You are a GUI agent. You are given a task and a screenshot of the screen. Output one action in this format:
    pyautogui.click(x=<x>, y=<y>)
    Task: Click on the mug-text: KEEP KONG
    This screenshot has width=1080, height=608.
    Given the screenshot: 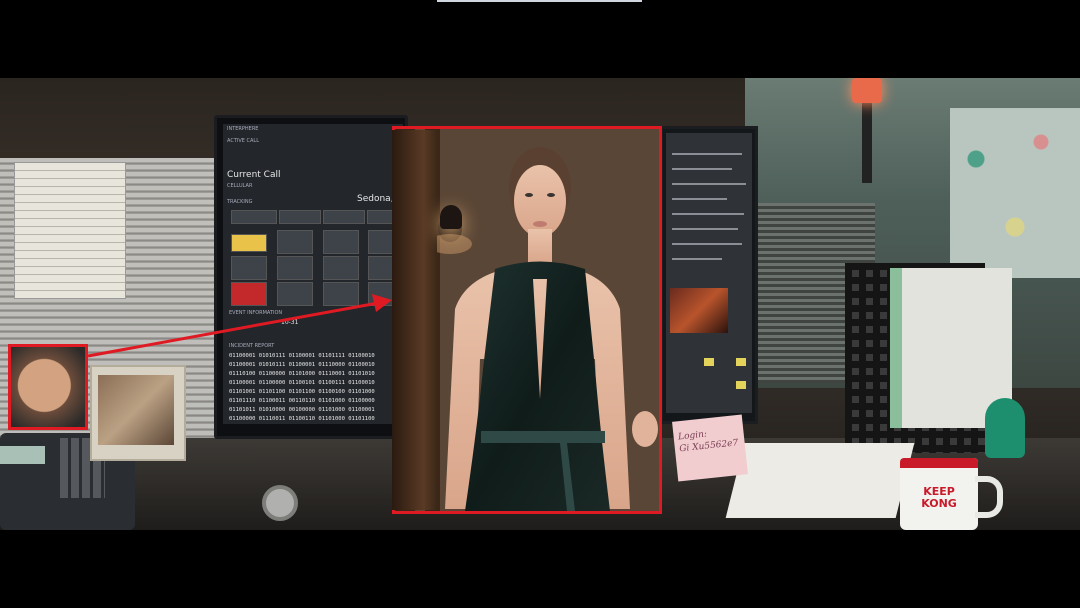 What is the action you would take?
    pyautogui.click(x=939, y=498)
    